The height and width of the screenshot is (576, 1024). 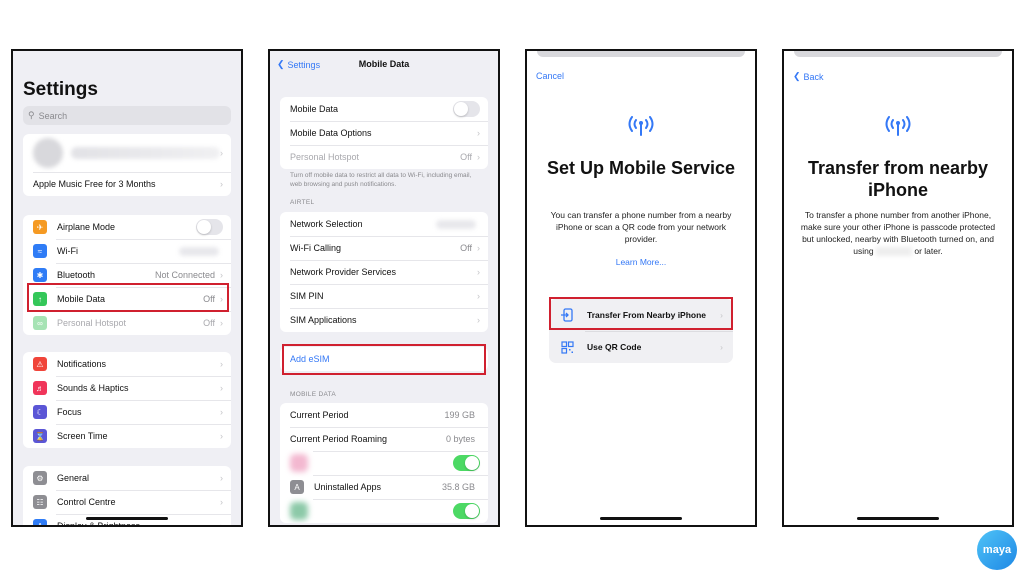 I want to click on mobile-data-options-row: Mobile Data Options ›, so click(x=384, y=133).